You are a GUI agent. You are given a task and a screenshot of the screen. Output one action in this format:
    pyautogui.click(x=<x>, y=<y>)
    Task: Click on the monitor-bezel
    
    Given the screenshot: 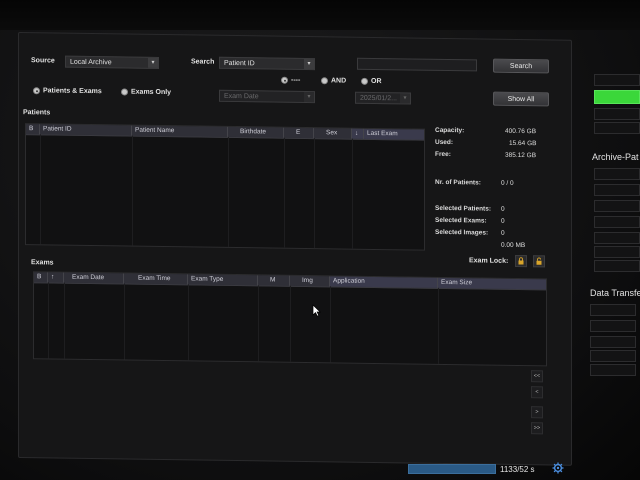 What is the action you would take?
    pyautogui.click(x=320, y=15)
    